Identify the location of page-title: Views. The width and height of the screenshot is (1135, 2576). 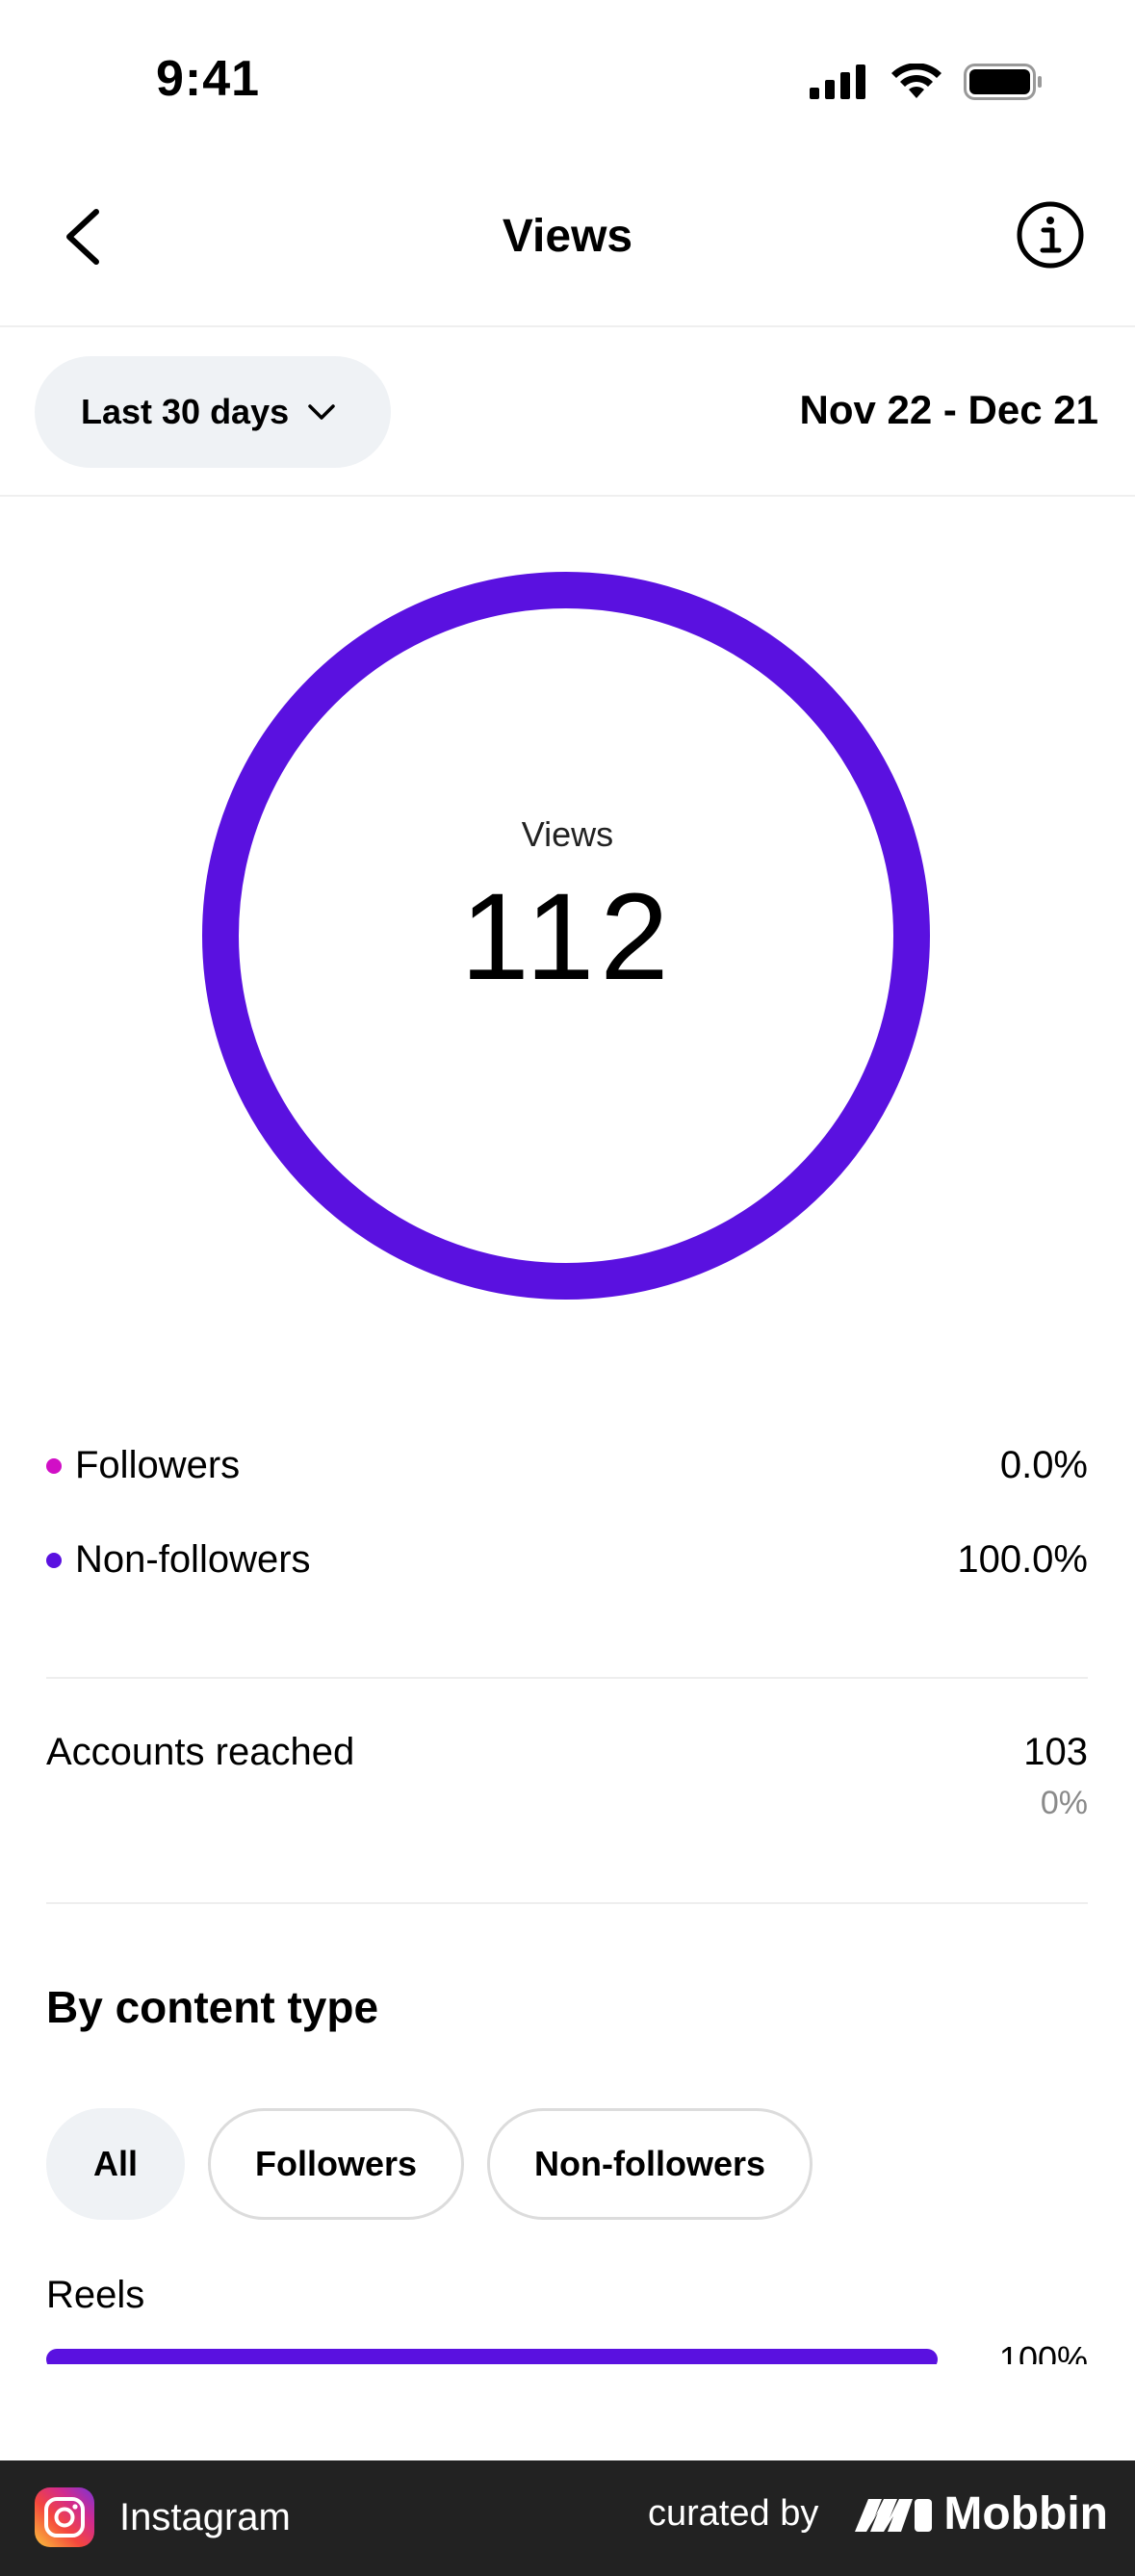
(567, 236).